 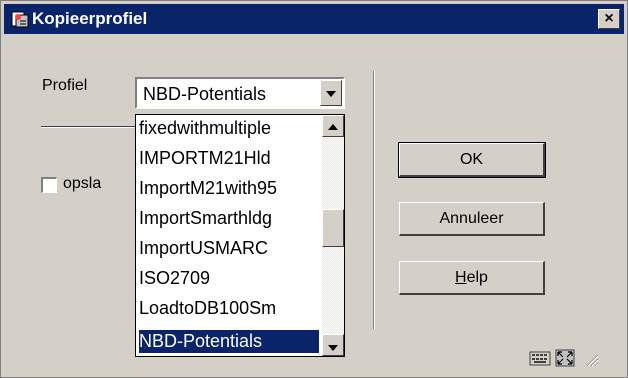 I want to click on profile-combobox-dropdown-button, so click(x=331, y=93).